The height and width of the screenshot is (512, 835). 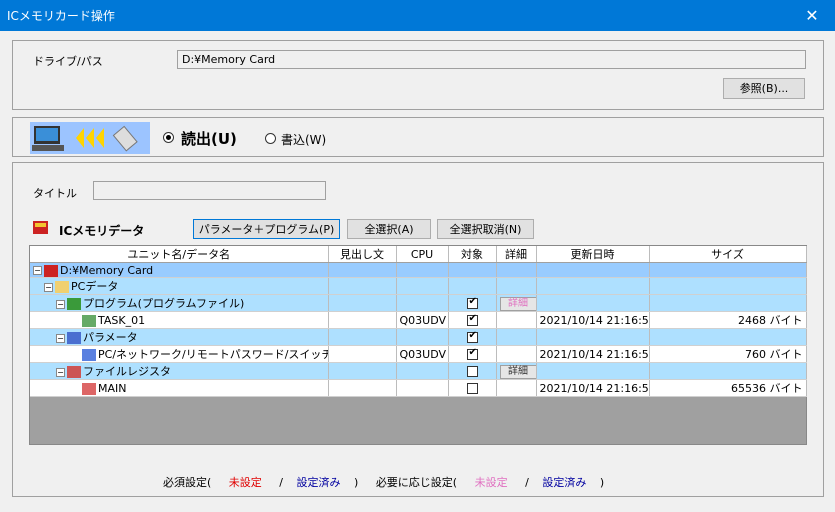 I want to click on legend-optional-set: 設定済み, so click(x=564, y=482).